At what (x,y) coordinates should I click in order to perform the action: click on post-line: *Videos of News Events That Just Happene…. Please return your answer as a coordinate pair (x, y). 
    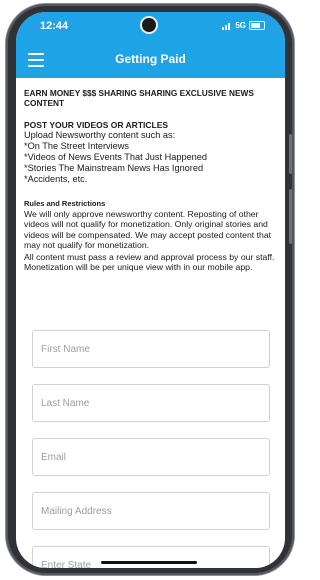
    Looking at the image, I should click on (116, 157).